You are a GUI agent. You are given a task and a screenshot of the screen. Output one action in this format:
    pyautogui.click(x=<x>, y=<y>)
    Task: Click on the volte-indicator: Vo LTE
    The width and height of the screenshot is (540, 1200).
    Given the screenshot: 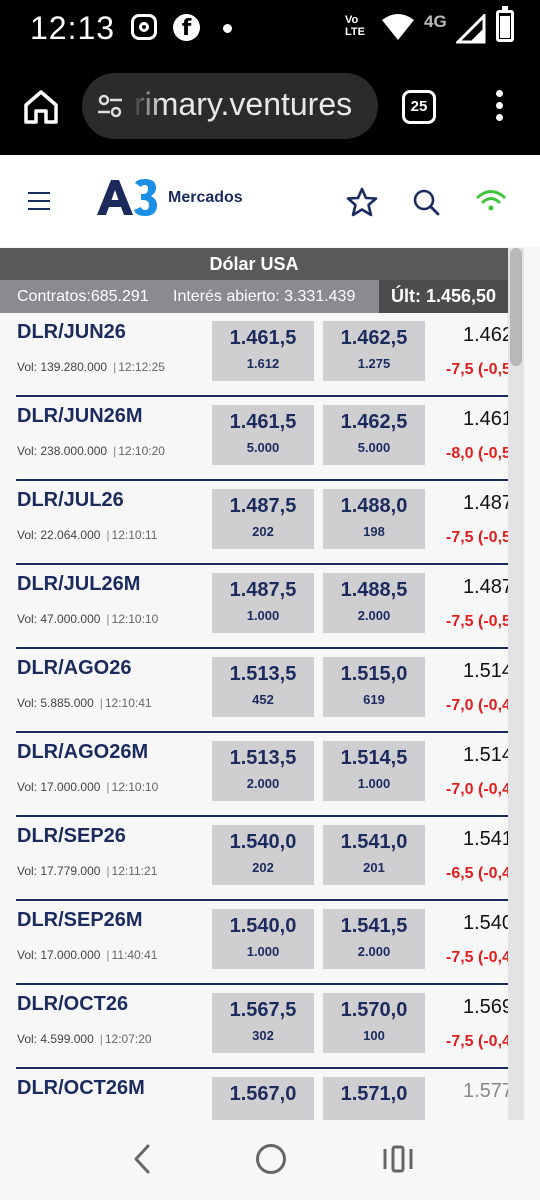 What is the action you would take?
    pyautogui.click(x=355, y=26)
    